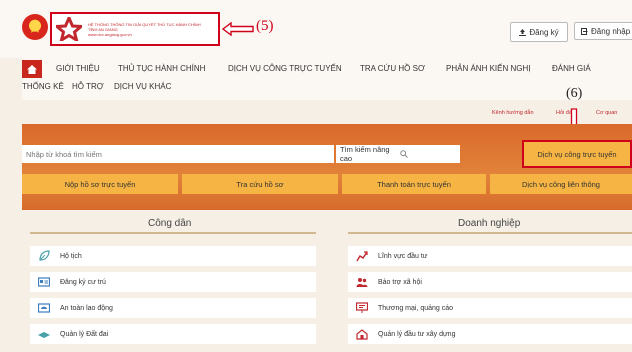 The width and height of the screenshot is (632, 352). I want to click on tile-online-payment: Thanh toán trực tuyến, so click(414, 184).